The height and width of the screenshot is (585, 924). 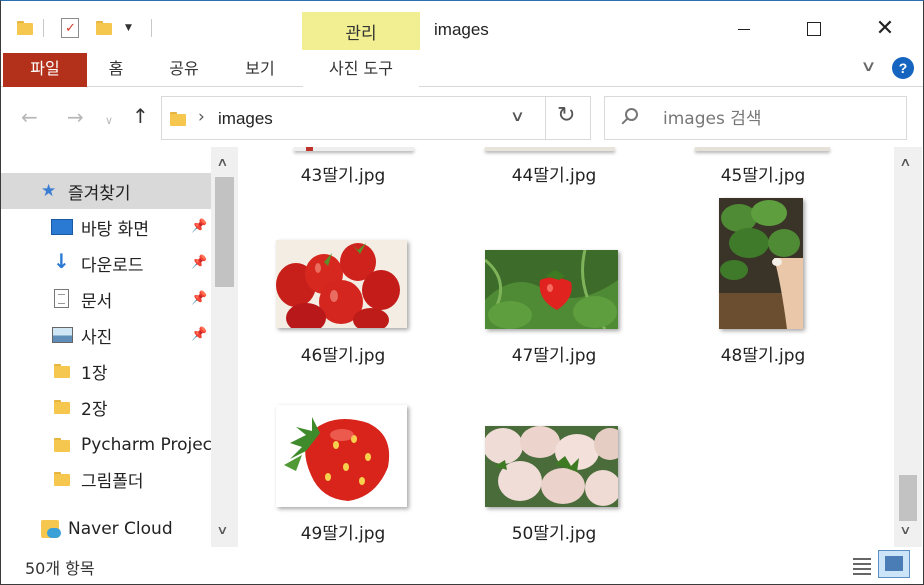 I want to click on sidebar-item-2jang: 2장, so click(x=106, y=407).